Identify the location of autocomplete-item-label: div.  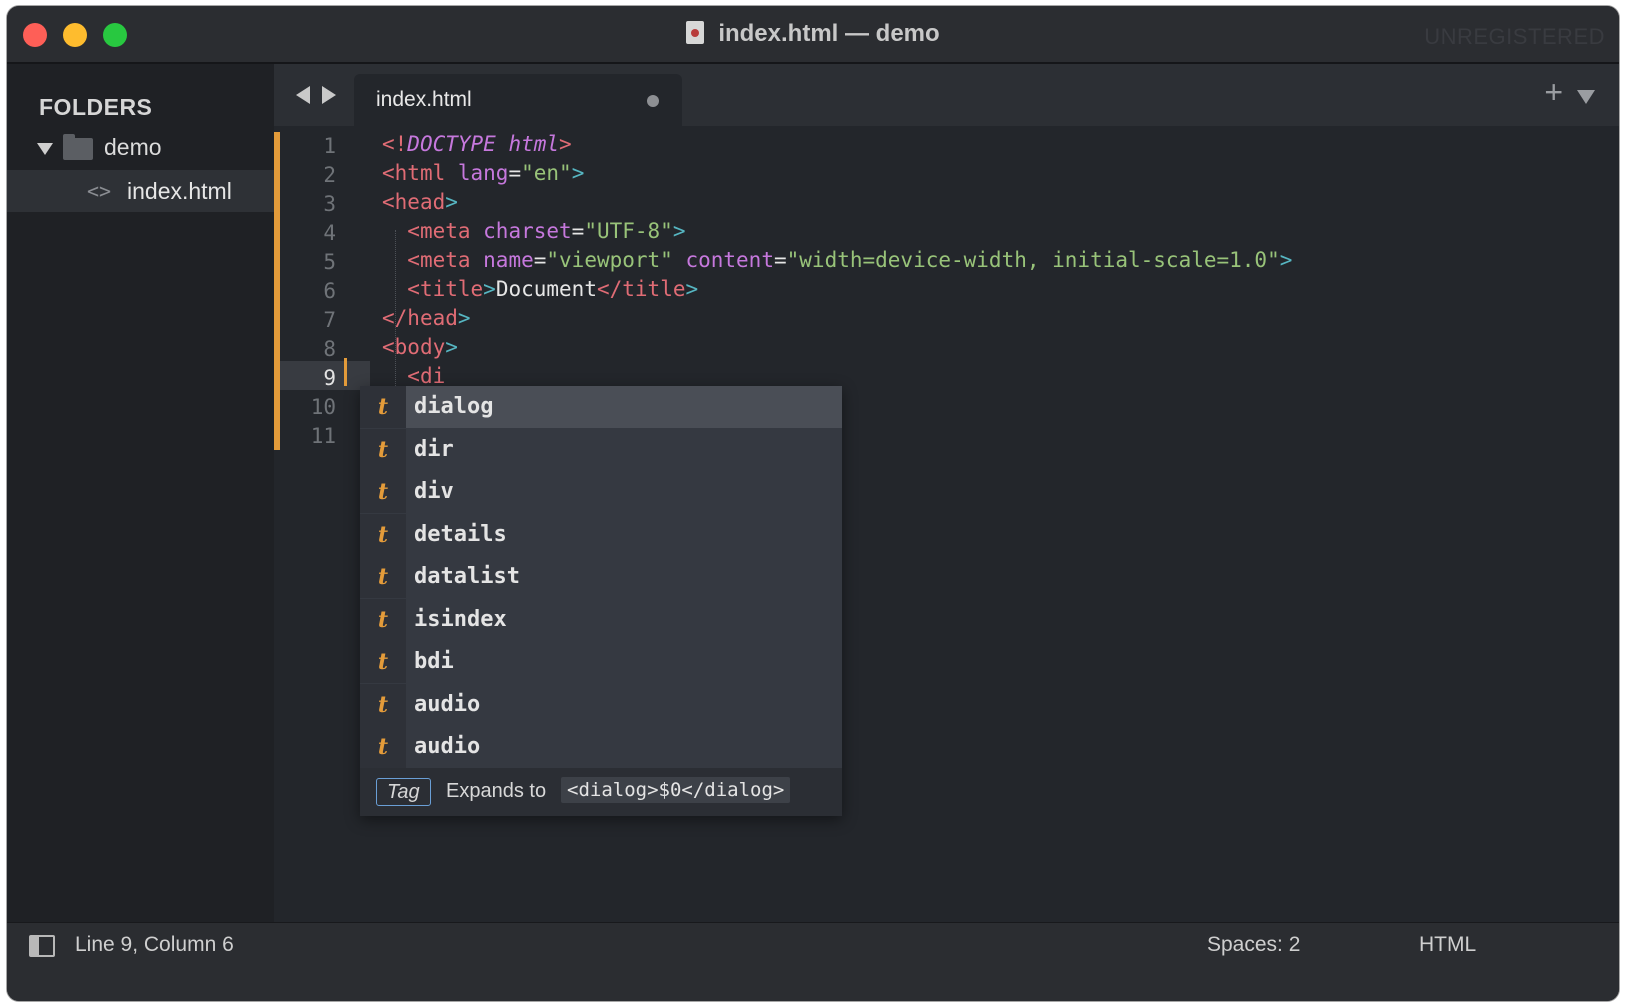
(434, 491).